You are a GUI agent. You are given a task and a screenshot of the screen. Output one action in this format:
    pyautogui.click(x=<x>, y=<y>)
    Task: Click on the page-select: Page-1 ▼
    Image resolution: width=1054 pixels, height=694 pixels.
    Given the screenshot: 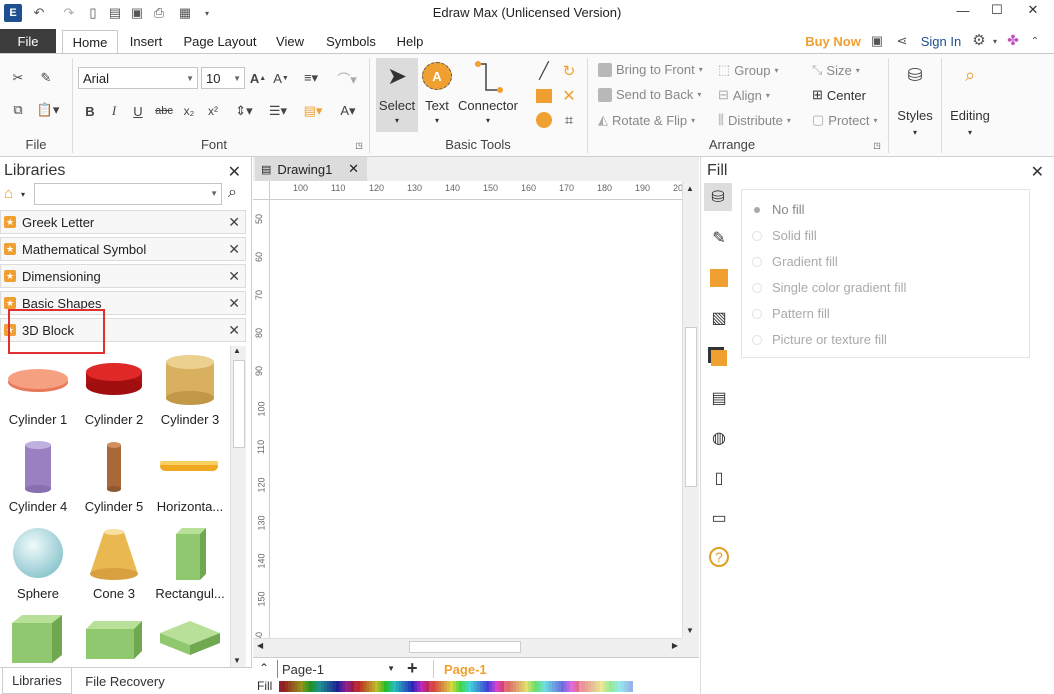 What is the action you would take?
    pyautogui.click(x=337, y=669)
    